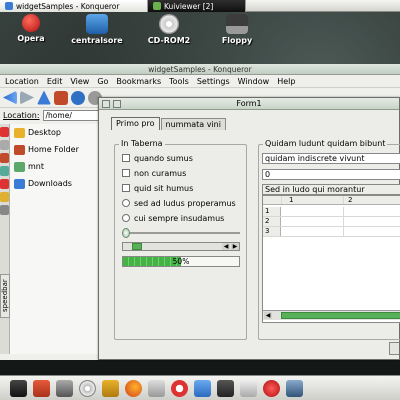 Image resolution: width=400 pixels, height=400 pixels. Describe the element at coordinates (126, 233) in the screenshot. I see `slider-knob` at that location.